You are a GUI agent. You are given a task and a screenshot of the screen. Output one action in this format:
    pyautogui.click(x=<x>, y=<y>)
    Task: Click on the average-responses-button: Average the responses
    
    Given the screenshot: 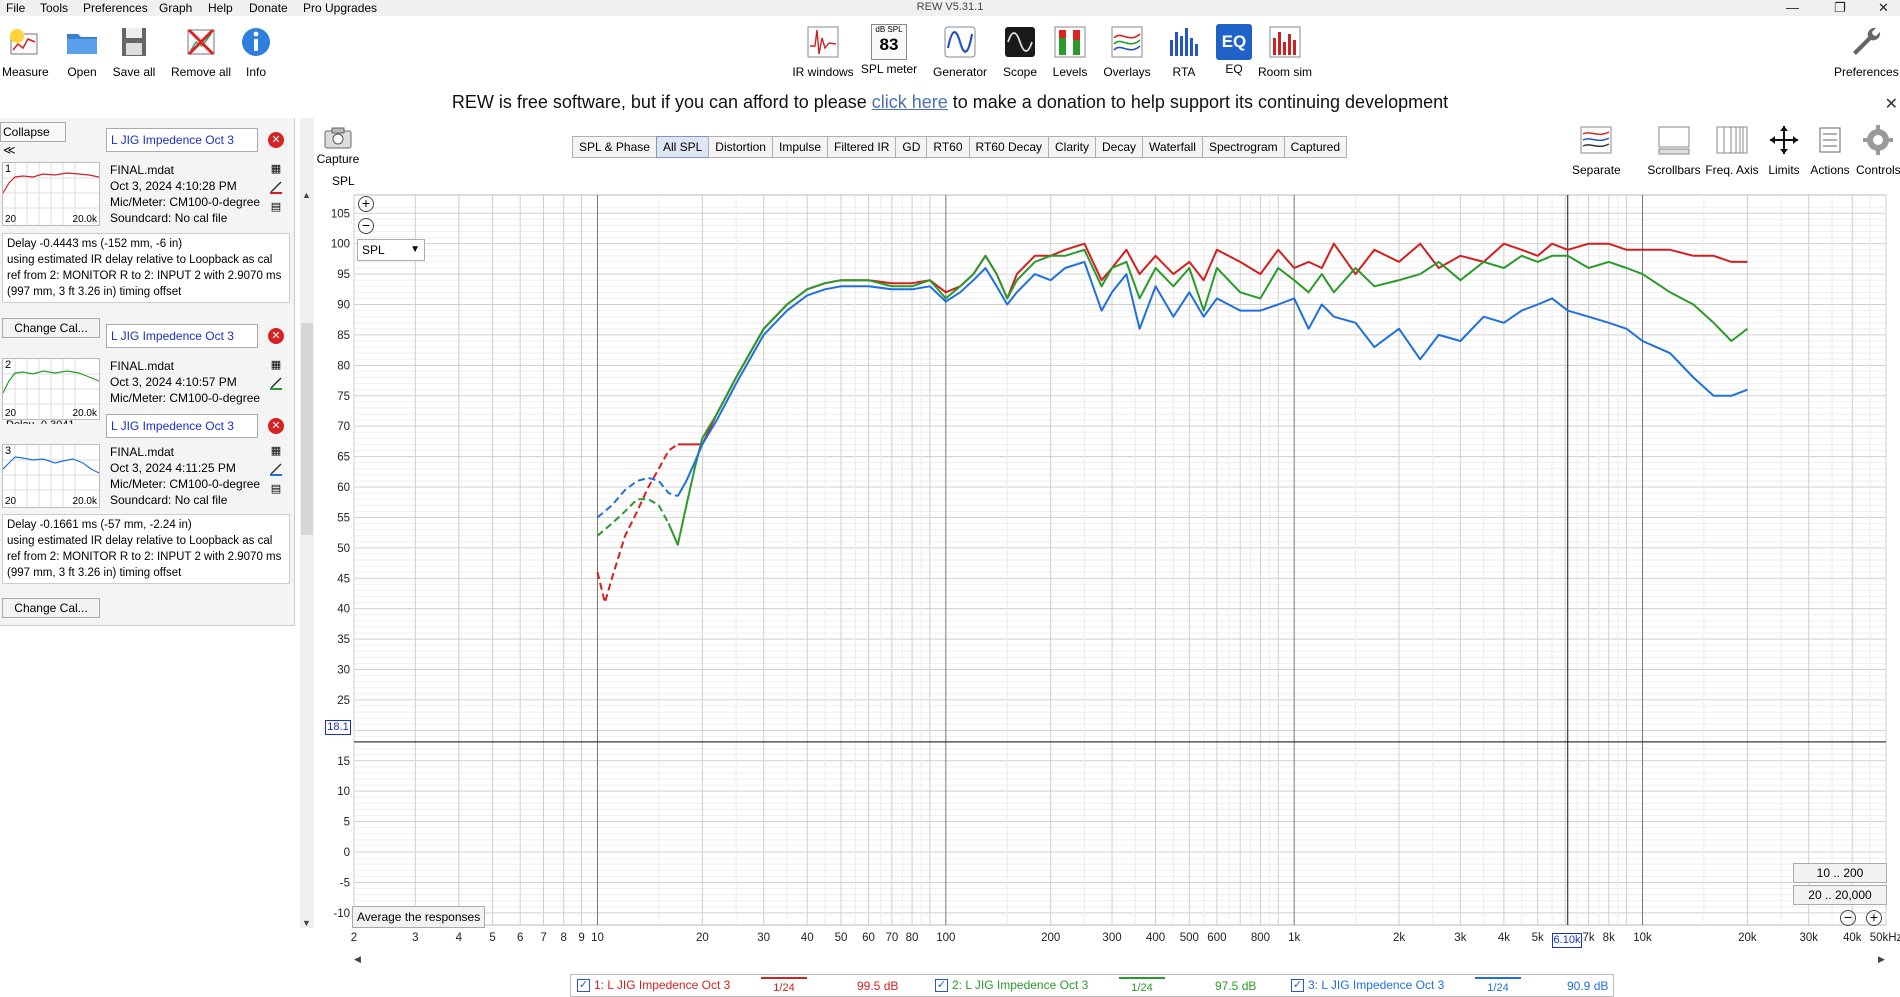 What is the action you would take?
    pyautogui.click(x=419, y=917)
    